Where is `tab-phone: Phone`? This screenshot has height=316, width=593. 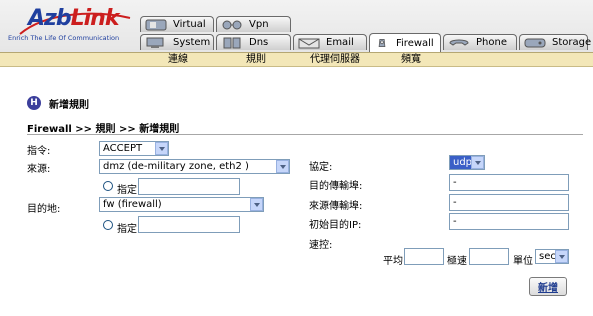
tab-phone: Phone is located at coordinates (480, 42).